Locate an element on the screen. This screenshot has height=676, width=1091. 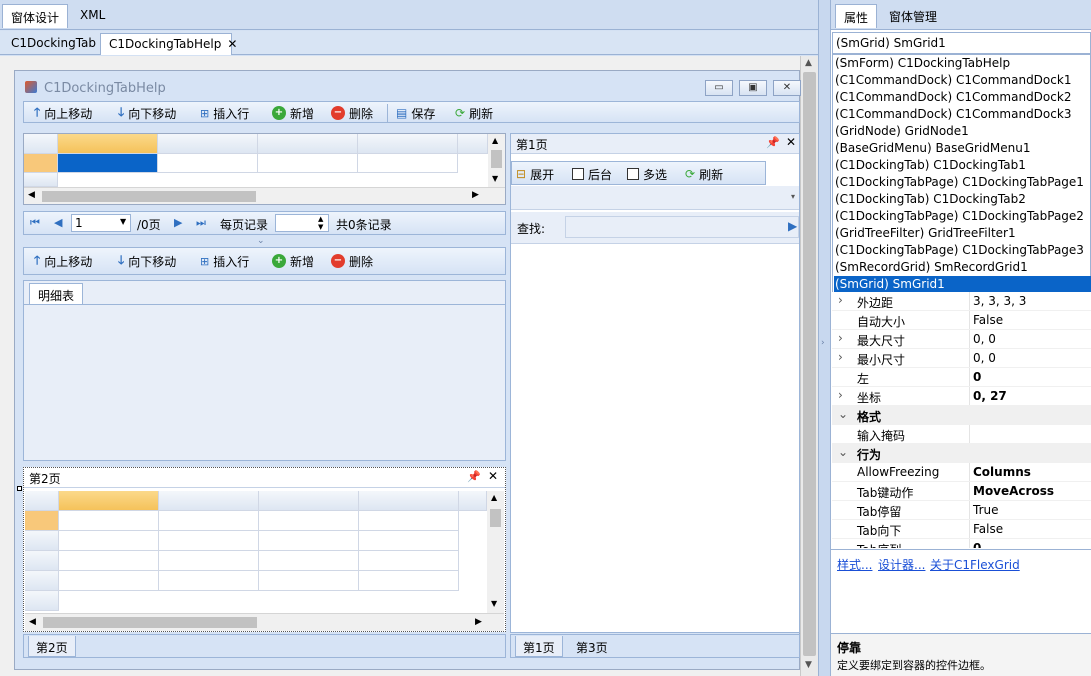
object-list-item: (C1CommandDock) C1CommandDock3 is located at coordinates (962, 114).